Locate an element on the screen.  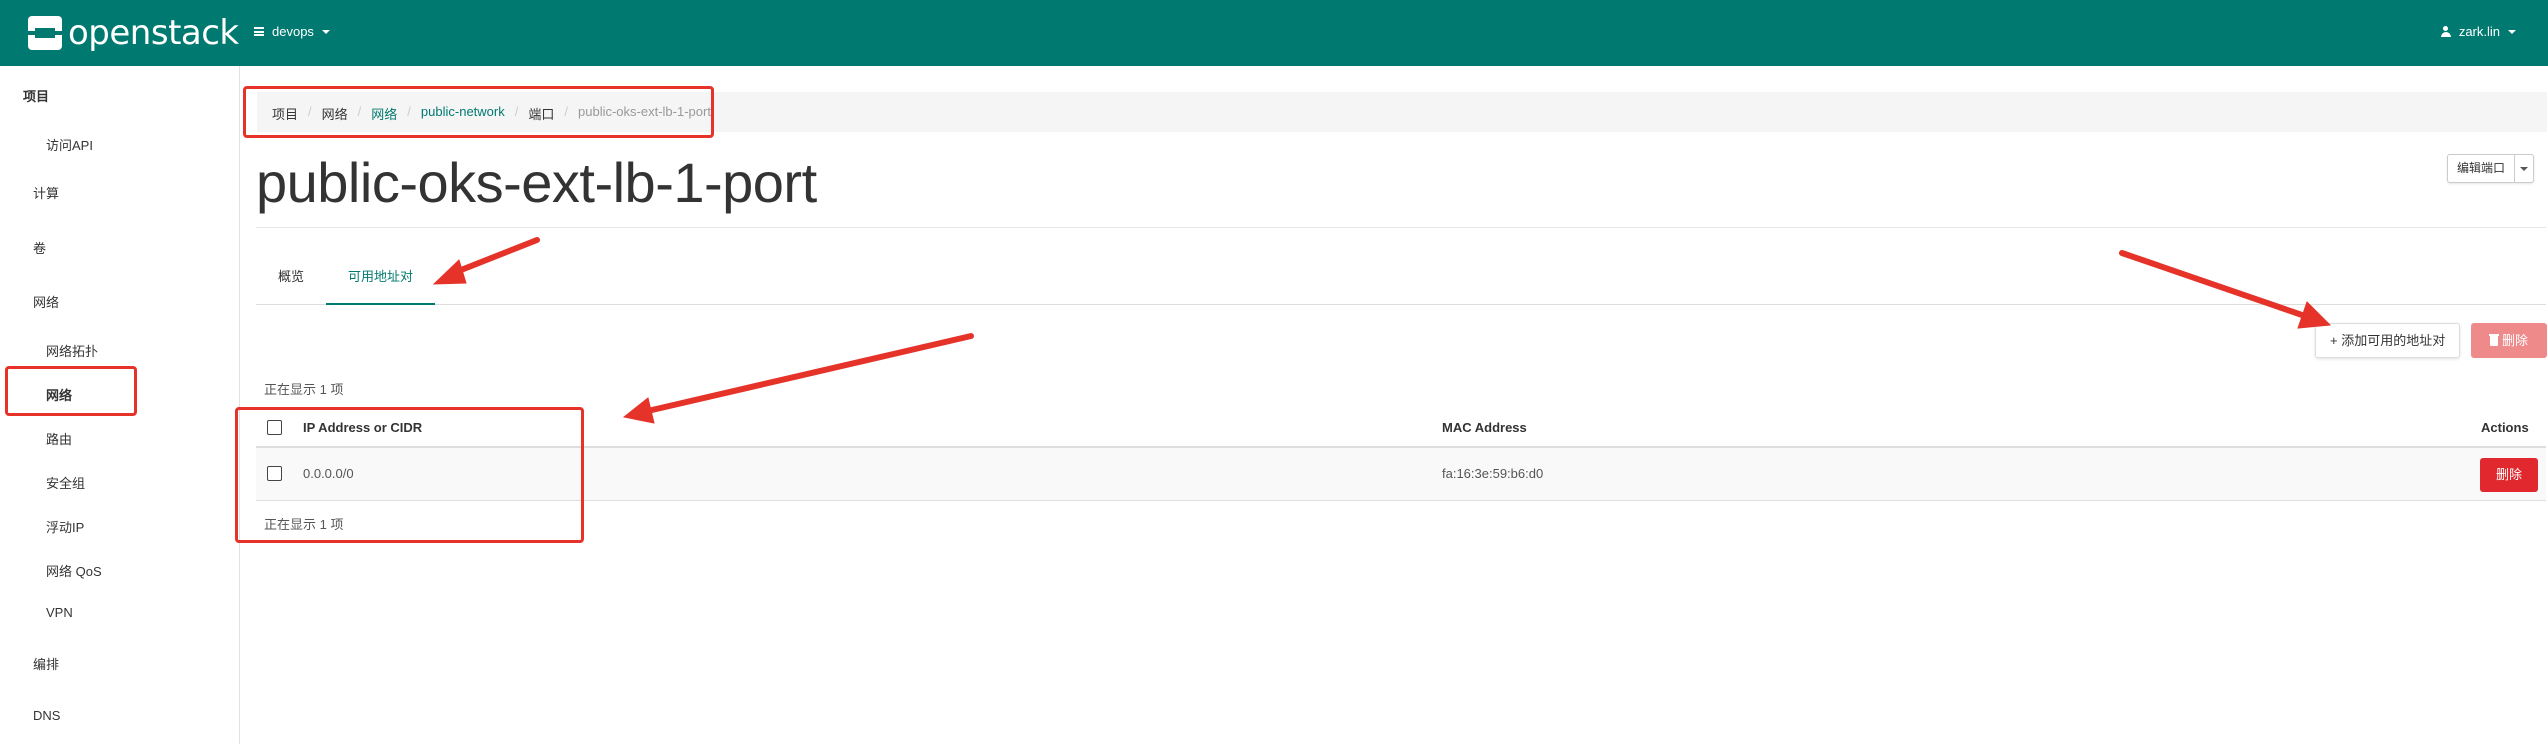
arrow-to-table-line is located at coordinates (811, 373).